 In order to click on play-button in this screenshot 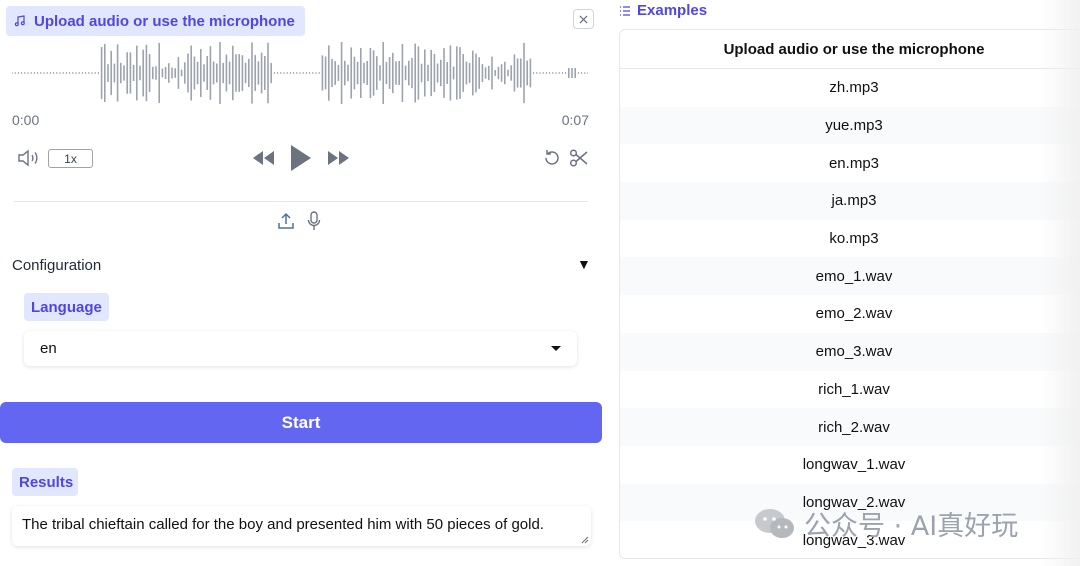, I will do `click(300, 158)`.